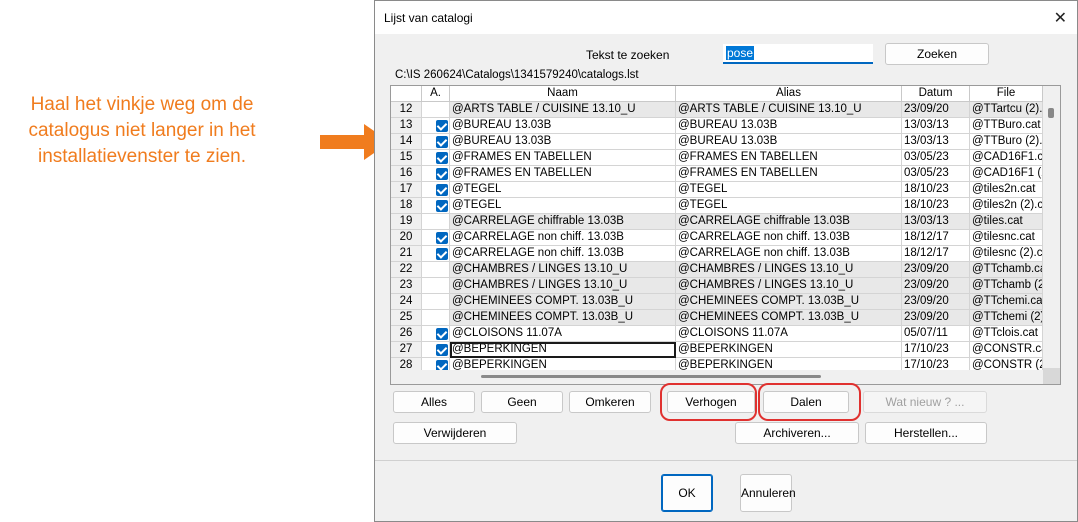 This screenshot has width=1078, height=522. What do you see at coordinates (937, 54) in the screenshot?
I see `search-button: Zoeken` at bounding box center [937, 54].